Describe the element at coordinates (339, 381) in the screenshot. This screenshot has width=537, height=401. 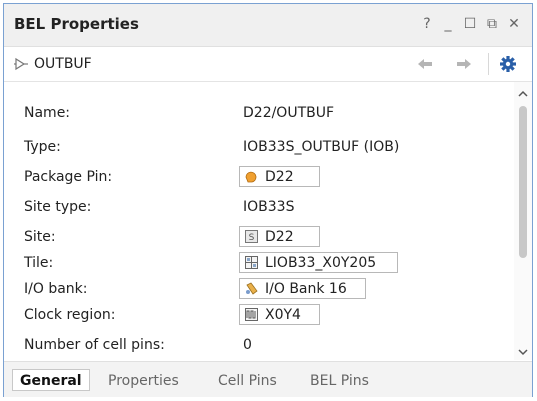
I see `tab-bel-pins: BEL Pins` at that location.